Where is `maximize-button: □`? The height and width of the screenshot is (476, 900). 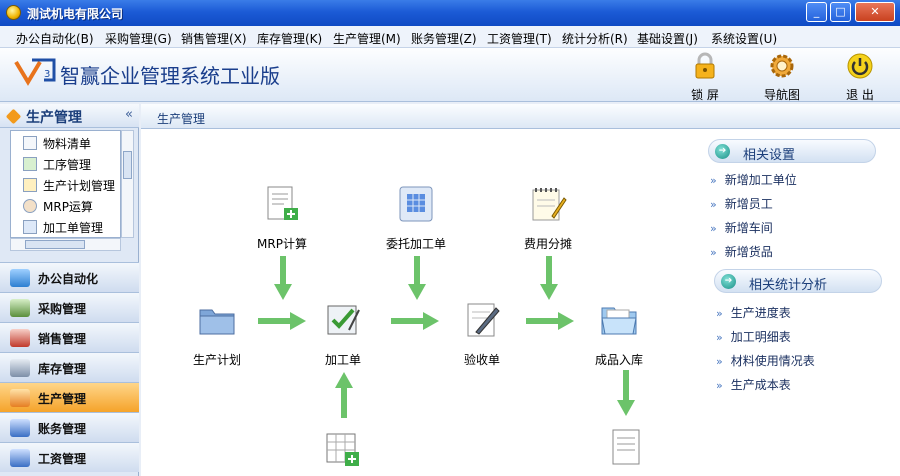
maximize-button: □ is located at coordinates (840, 12).